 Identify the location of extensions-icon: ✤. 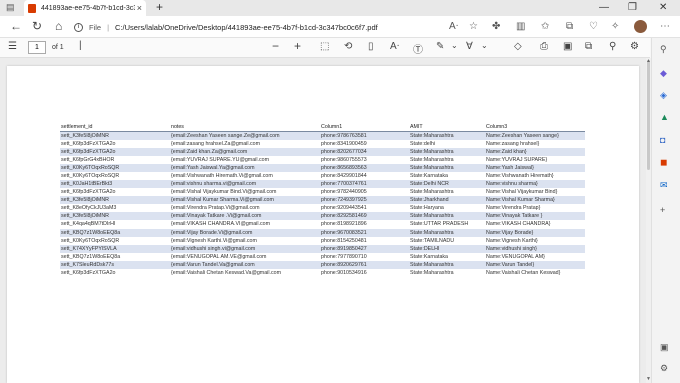
(496, 26).